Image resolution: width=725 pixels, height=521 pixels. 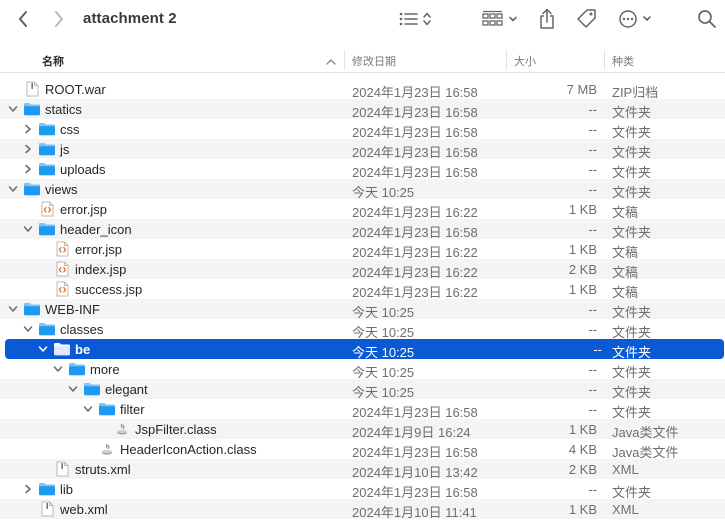 What do you see at coordinates (75, 89) in the screenshot?
I see `file-name: ROOT.war` at bounding box center [75, 89].